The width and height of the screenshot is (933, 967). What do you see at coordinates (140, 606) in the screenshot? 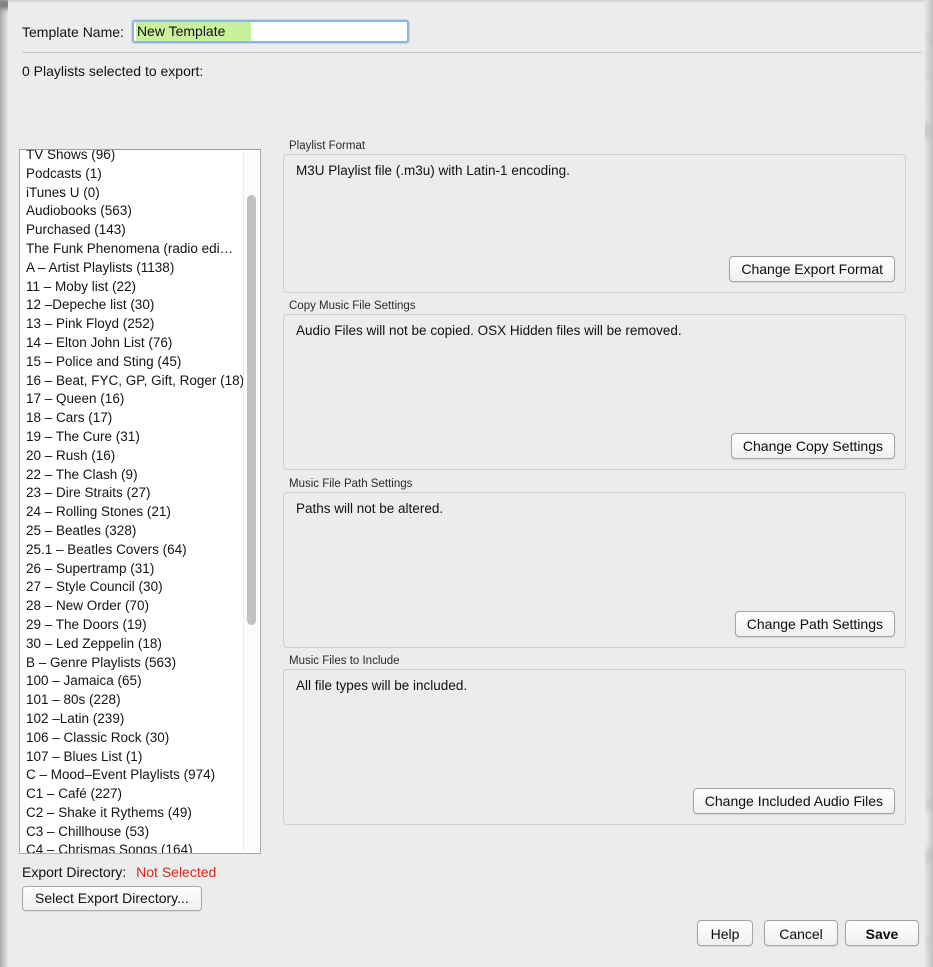
I see `playlist-list-item: 28 – New Order (70)` at bounding box center [140, 606].